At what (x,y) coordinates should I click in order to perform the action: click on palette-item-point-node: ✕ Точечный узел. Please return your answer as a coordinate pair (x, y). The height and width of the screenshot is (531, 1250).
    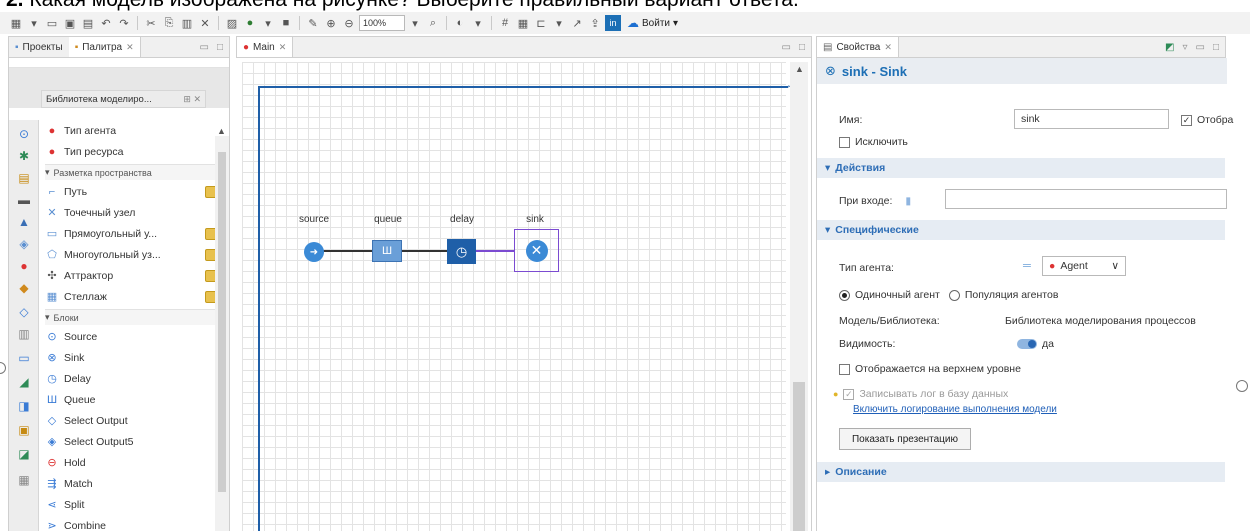
    Looking at the image, I should click on (131, 212).